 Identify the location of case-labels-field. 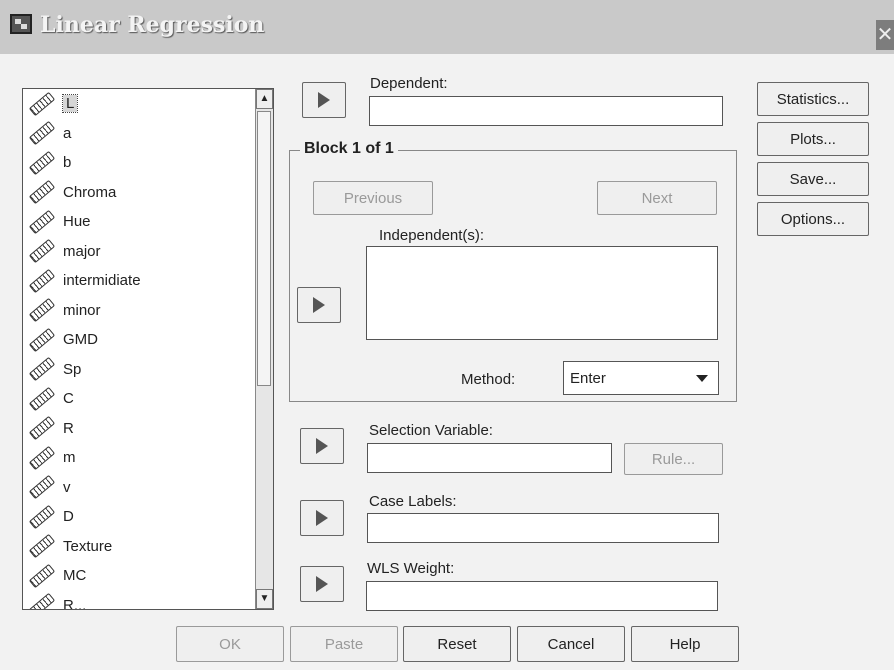
(543, 528).